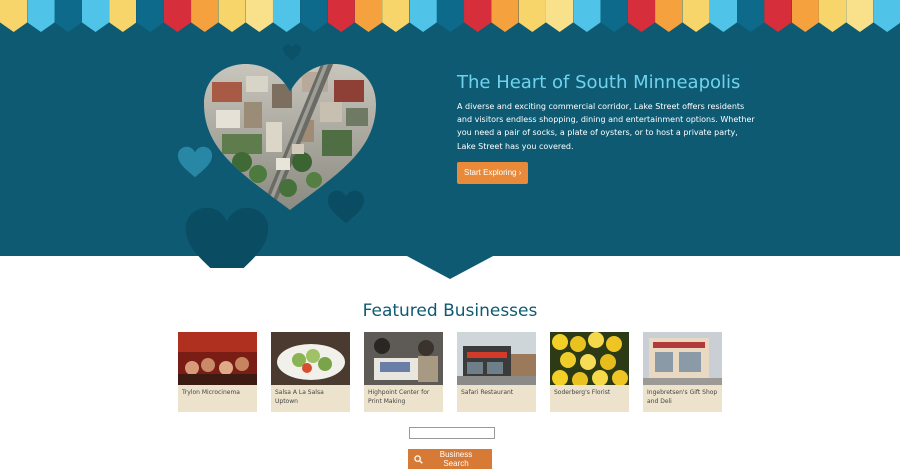  I want to click on business-card-safari: Safari Restaurant, so click(496, 372).